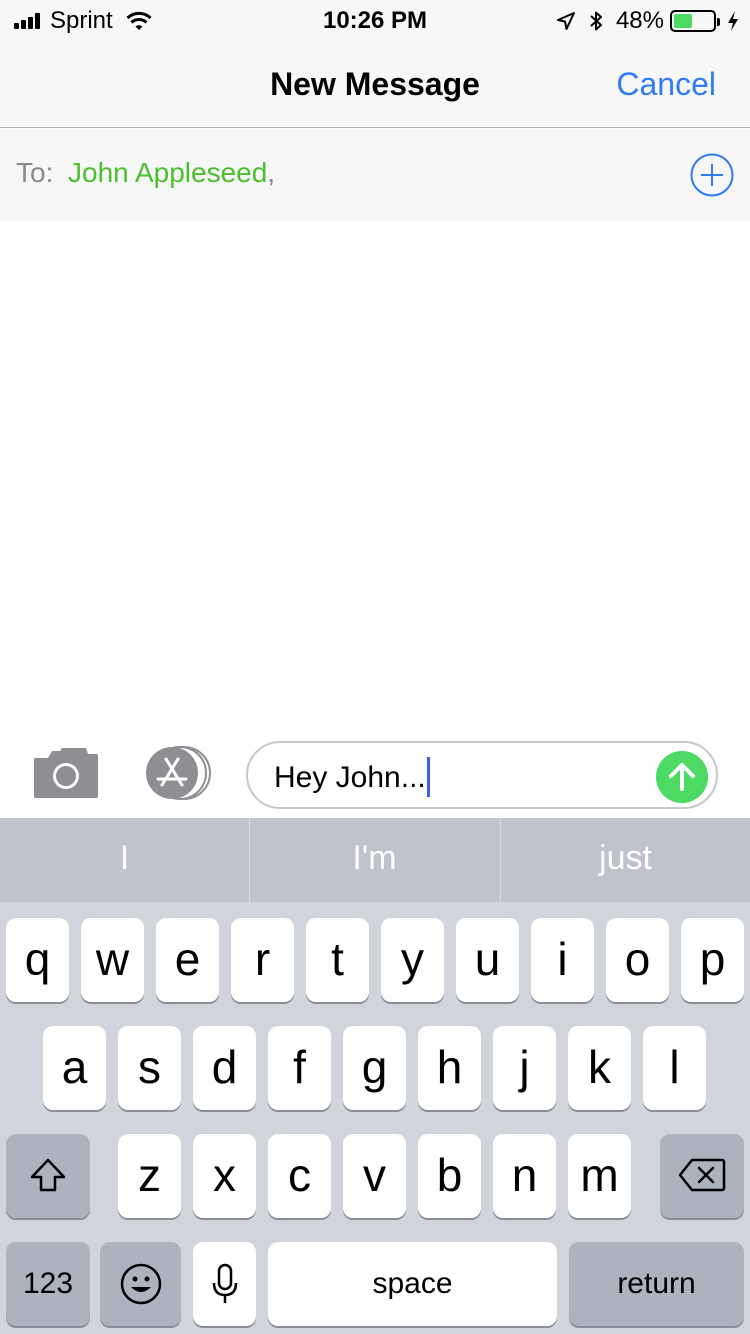 Image resolution: width=750 pixels, height=1334 pixels. Describe the element at coordinates (224, 1068) in the screenshot. I see `key-d: d` at that location.